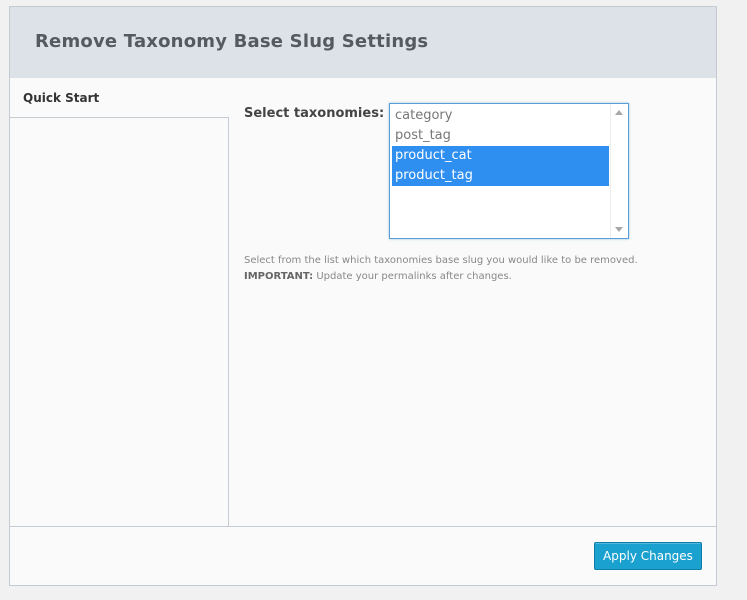  What do you see at coordinates (119, 98) in the screenshot?
I see `tab-quick-start: Quick Start` at bounding box center [119, 98].